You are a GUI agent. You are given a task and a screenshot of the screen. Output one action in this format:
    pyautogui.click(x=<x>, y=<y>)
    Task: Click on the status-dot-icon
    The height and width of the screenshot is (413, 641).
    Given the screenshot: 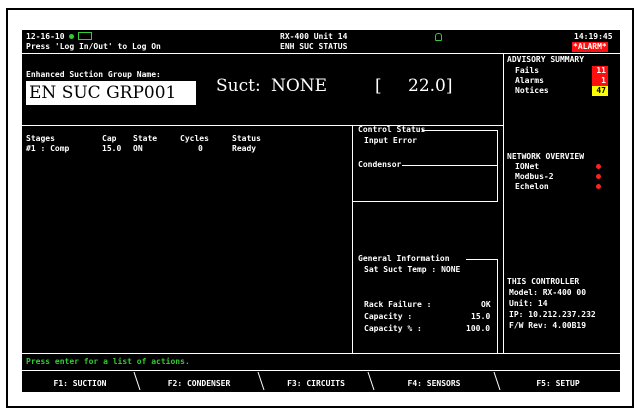 What is the action you would take?
    pyautogui.click(x=71, y=36)
    